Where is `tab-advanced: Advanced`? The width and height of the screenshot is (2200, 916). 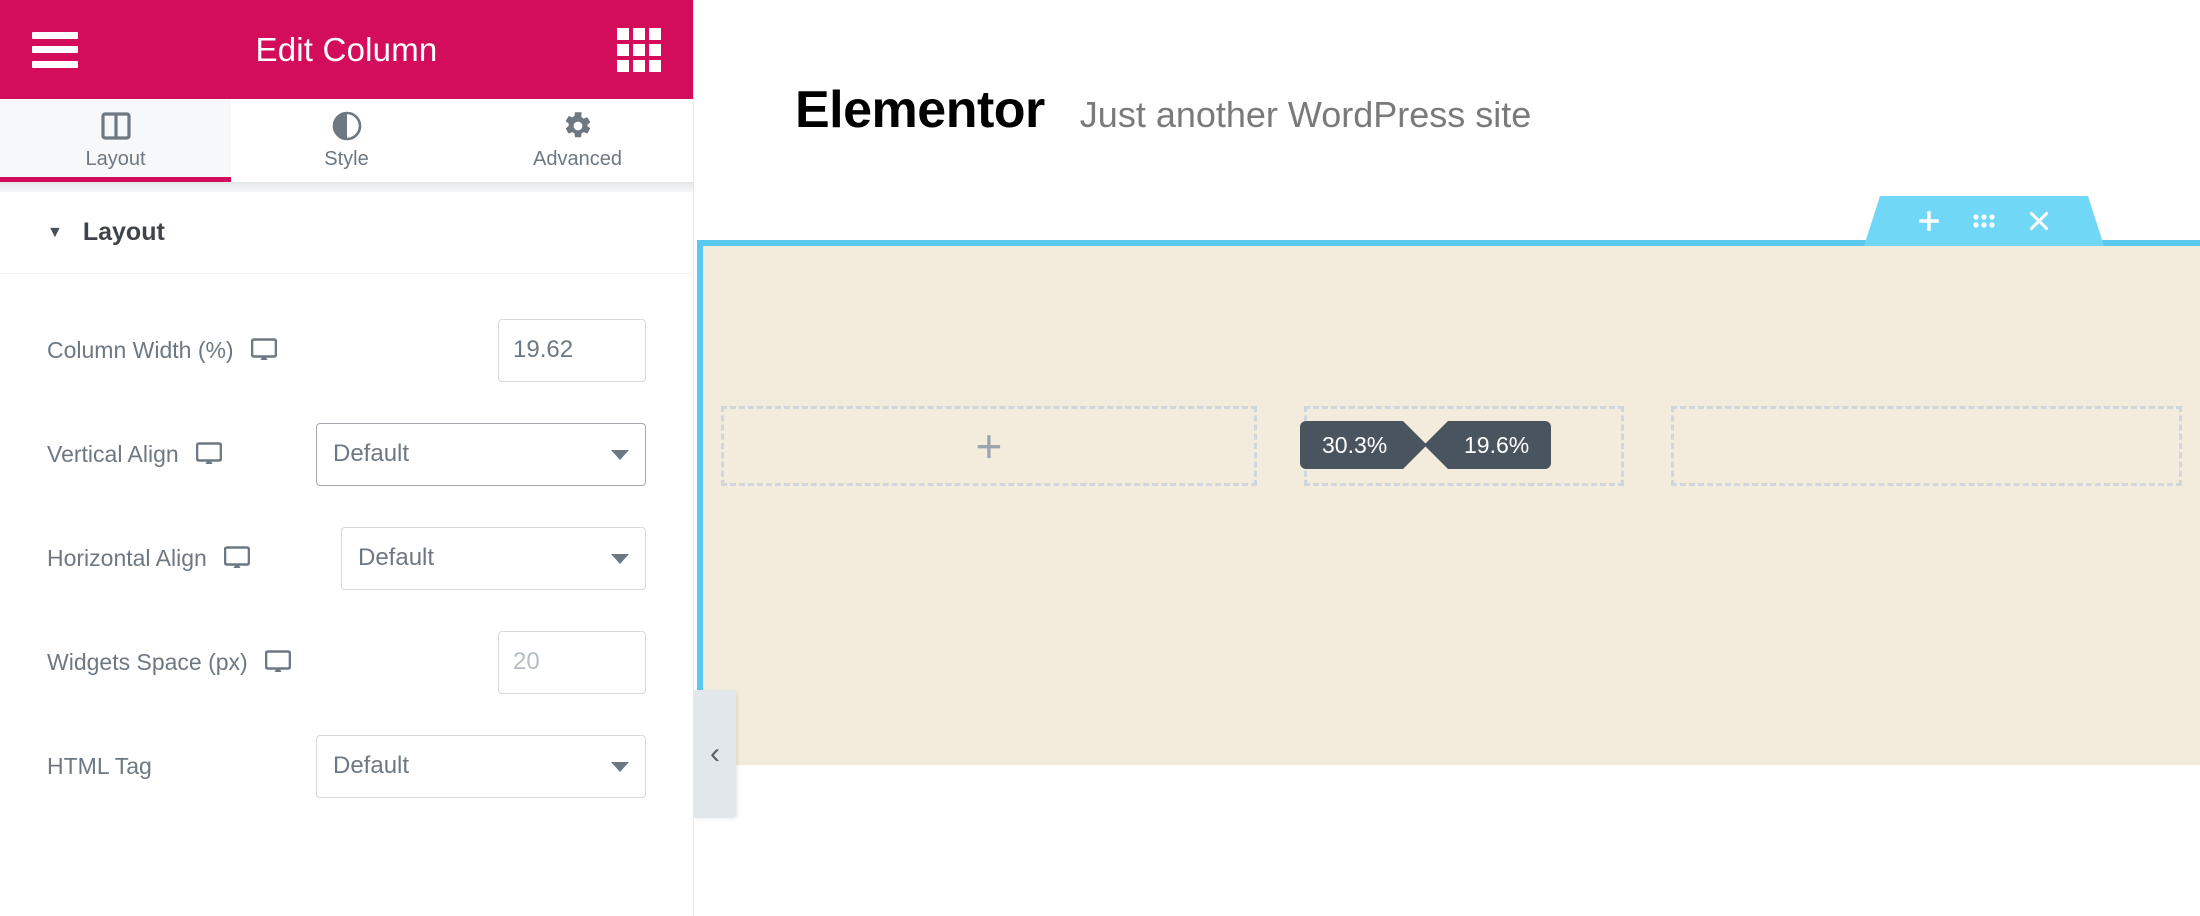
tab-advanced: Advanced is located at coordinates (577, 140).